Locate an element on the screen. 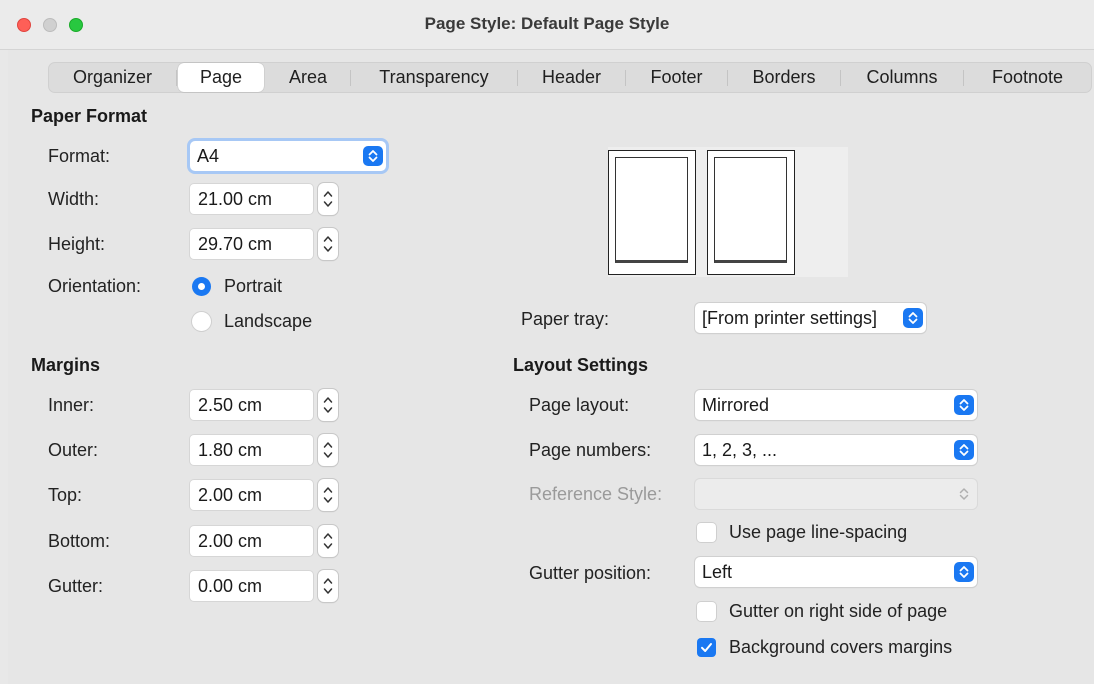  preview-right-page-area is located at coordinates (750, 210).